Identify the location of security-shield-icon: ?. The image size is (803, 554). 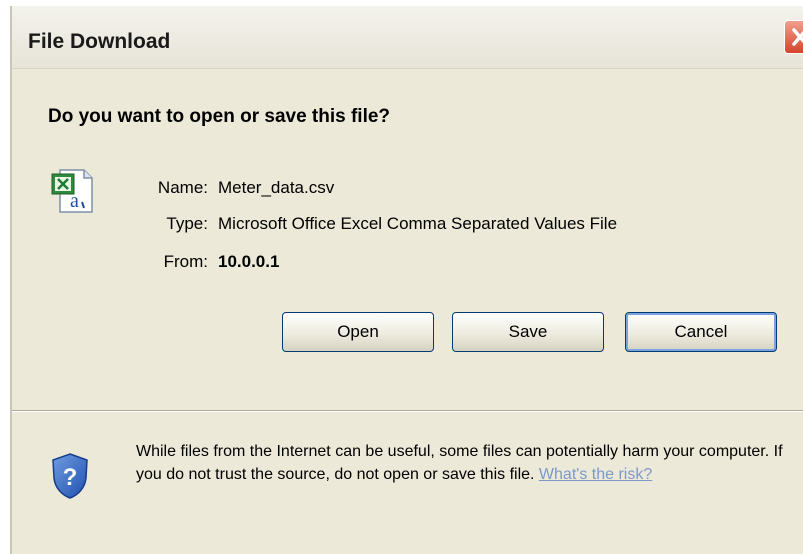
(70, 476).